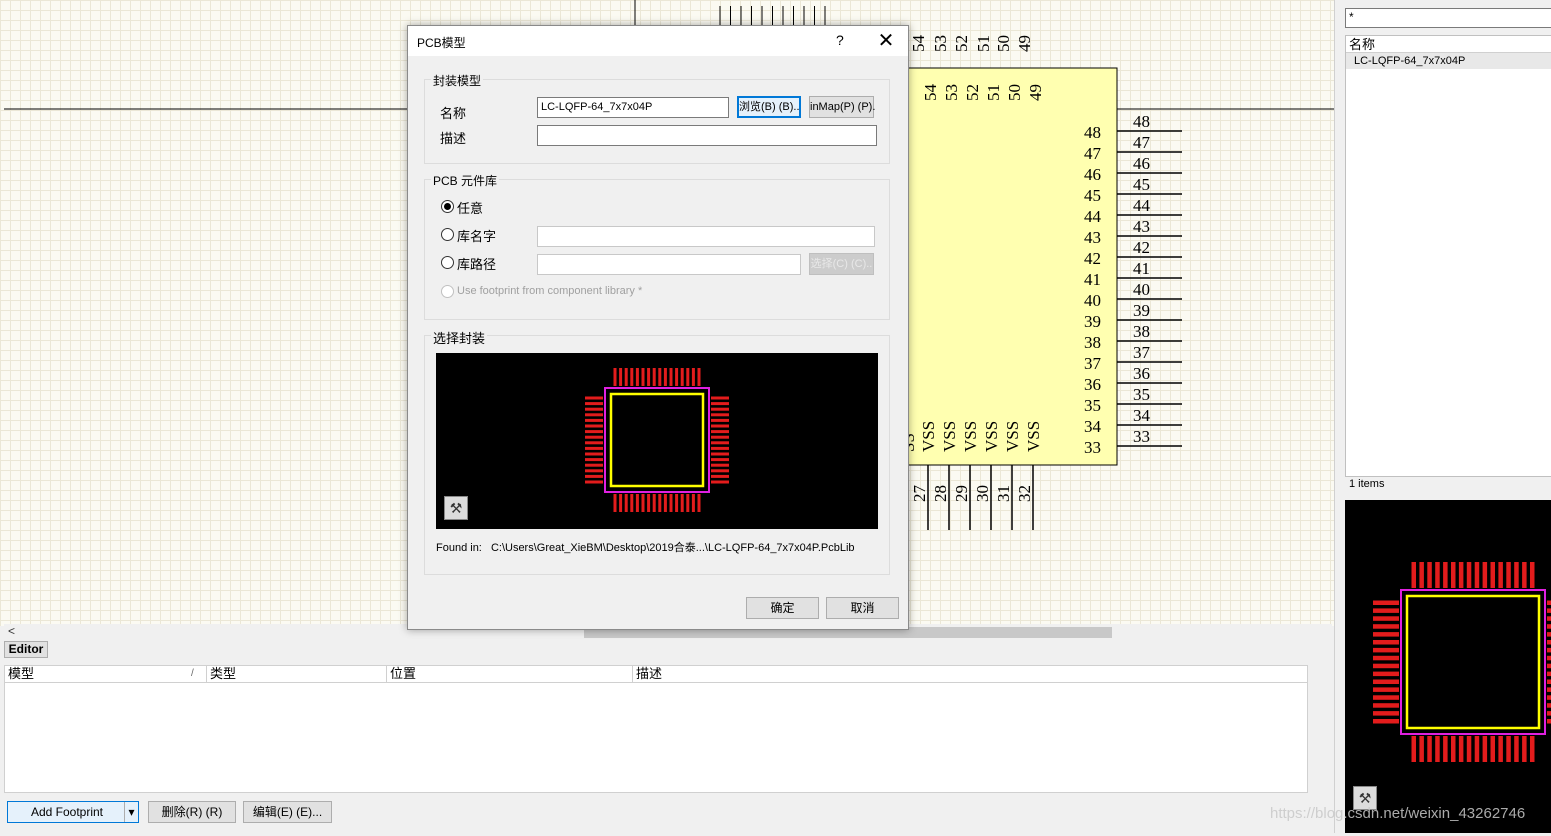  I want to click on pin-number-label: 40, so click(1141, 289).